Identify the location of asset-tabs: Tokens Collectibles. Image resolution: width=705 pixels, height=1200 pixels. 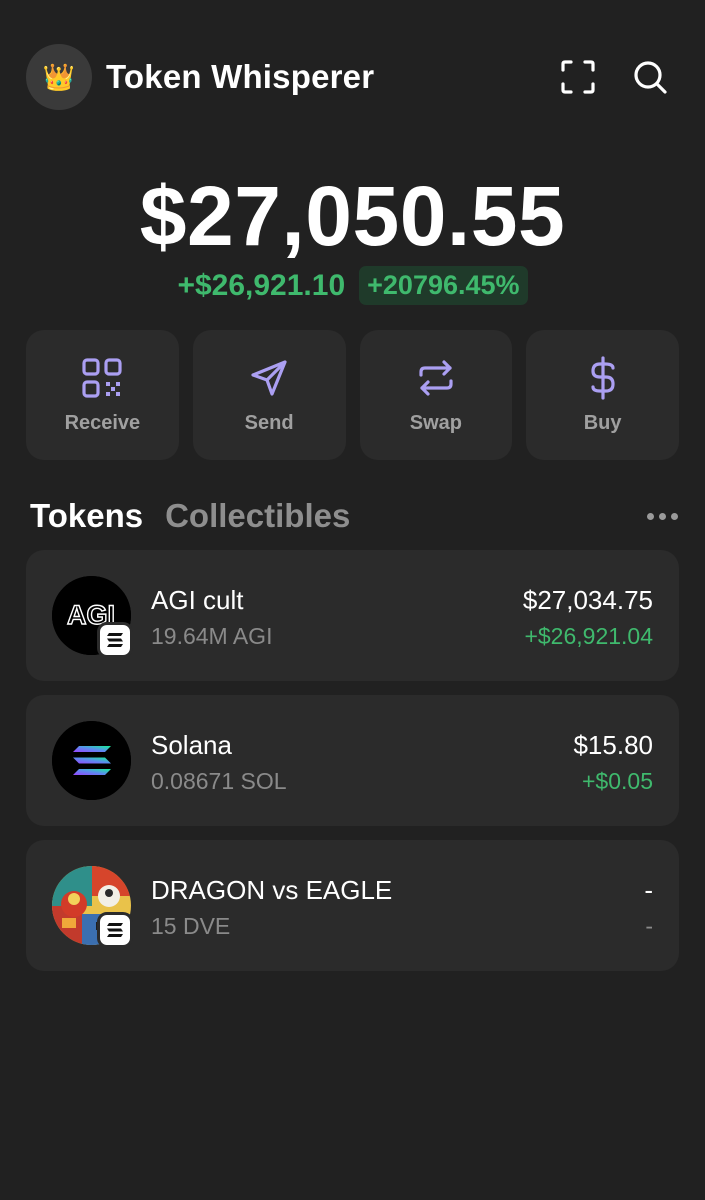
(355, 516).